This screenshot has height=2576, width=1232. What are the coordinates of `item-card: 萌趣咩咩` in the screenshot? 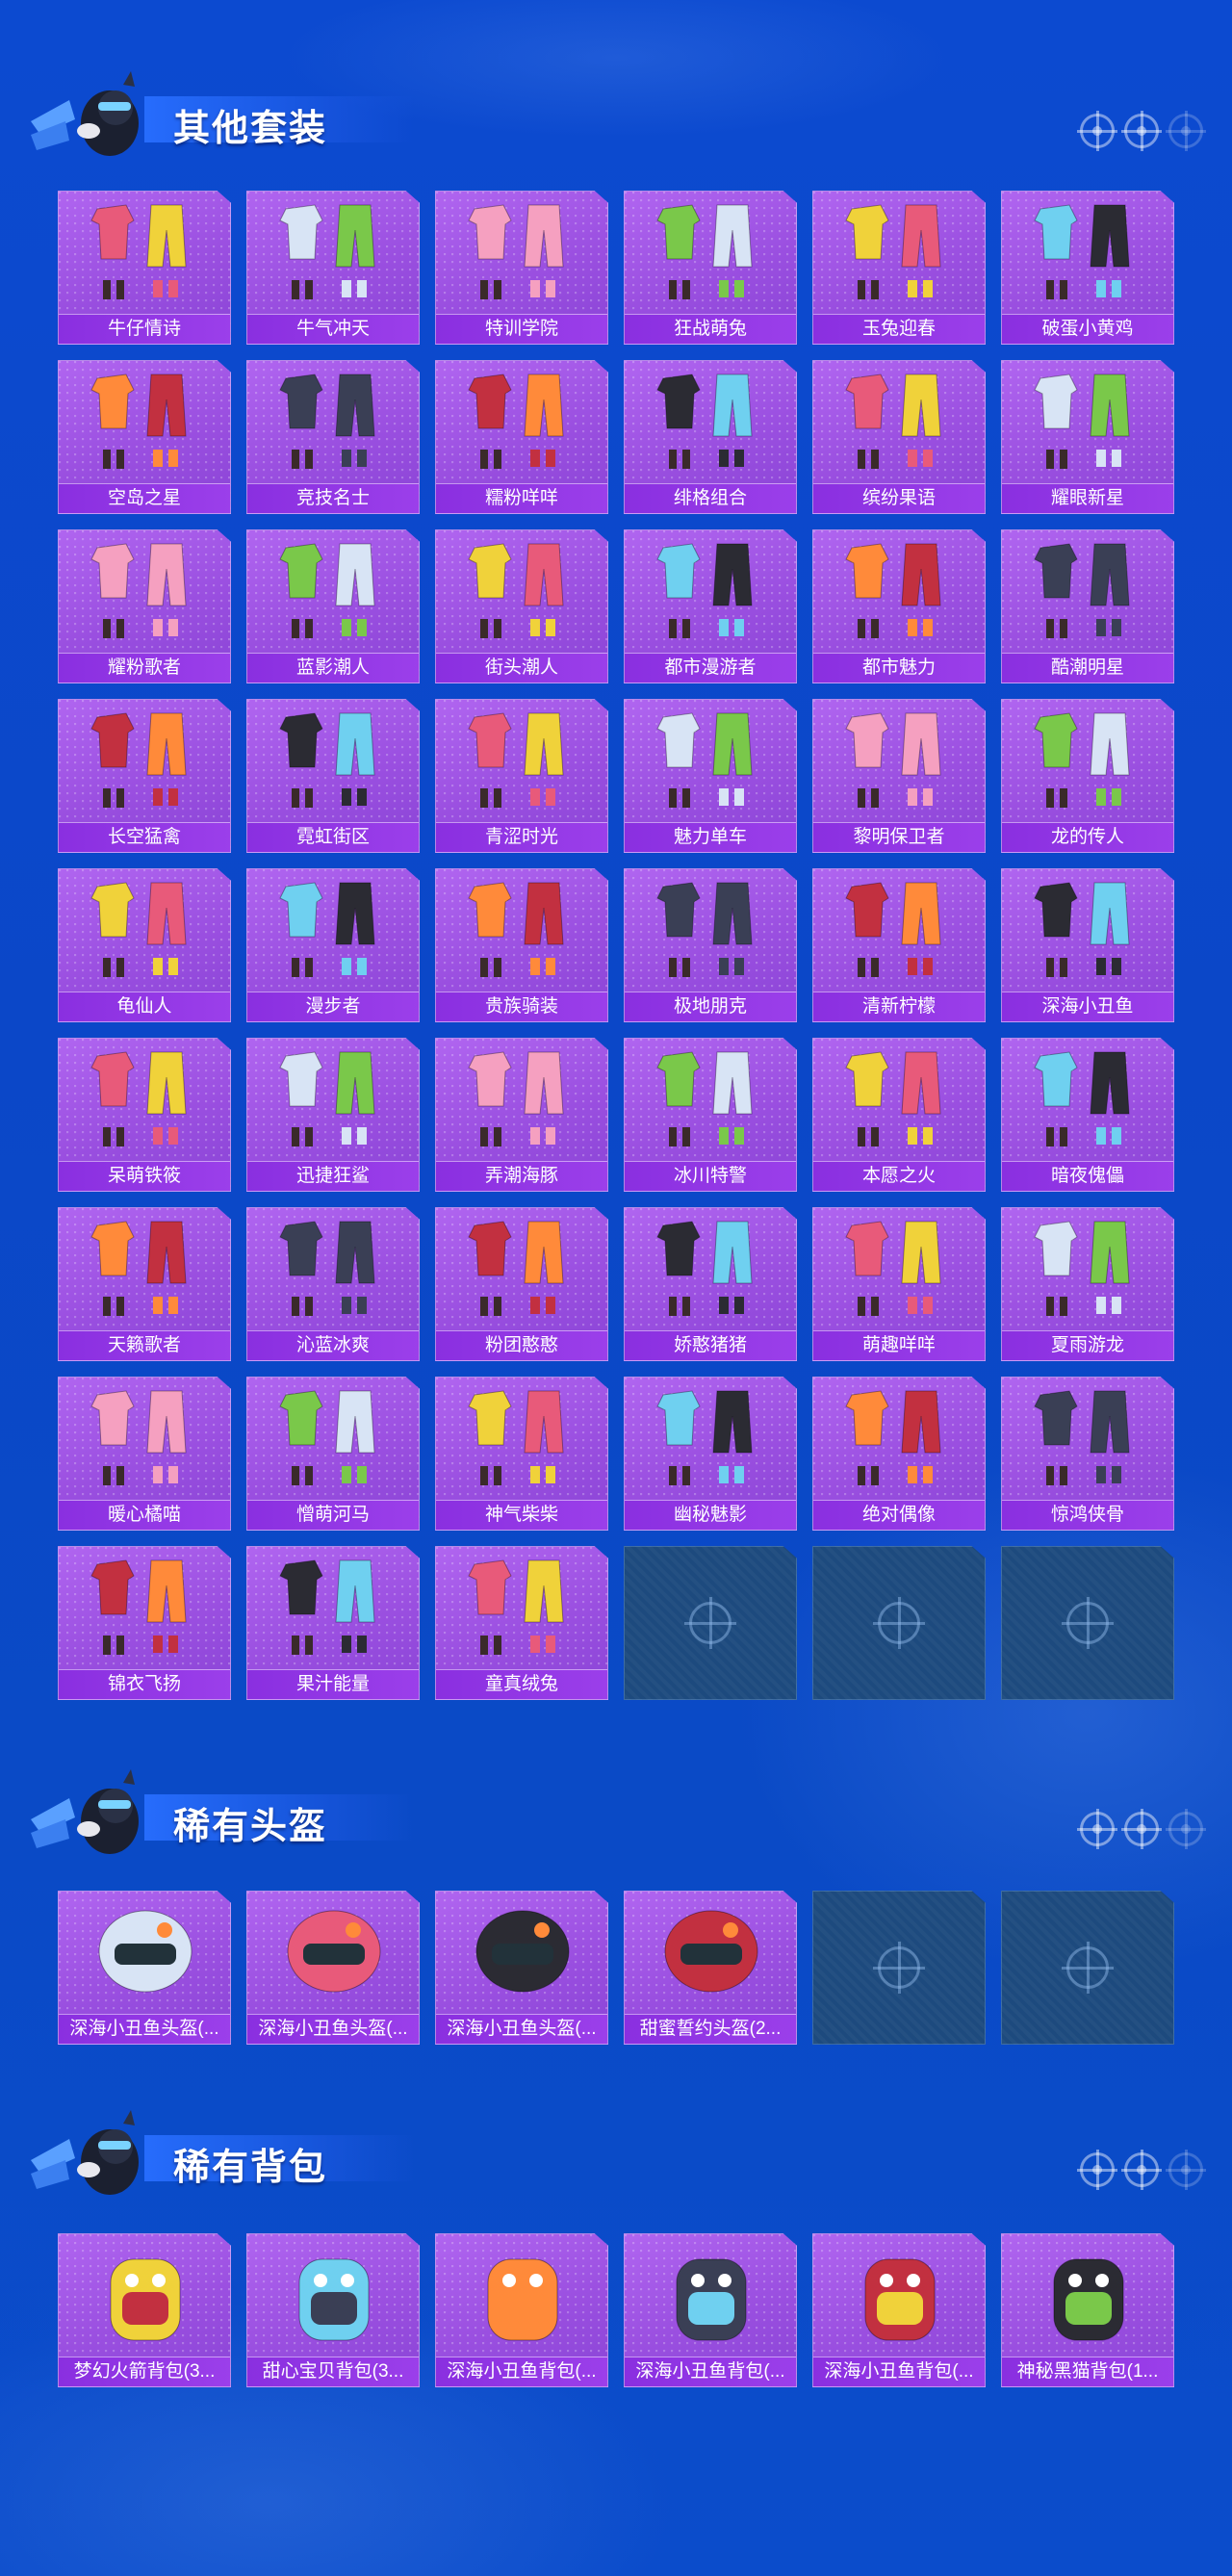 It's located at (899, 1284).